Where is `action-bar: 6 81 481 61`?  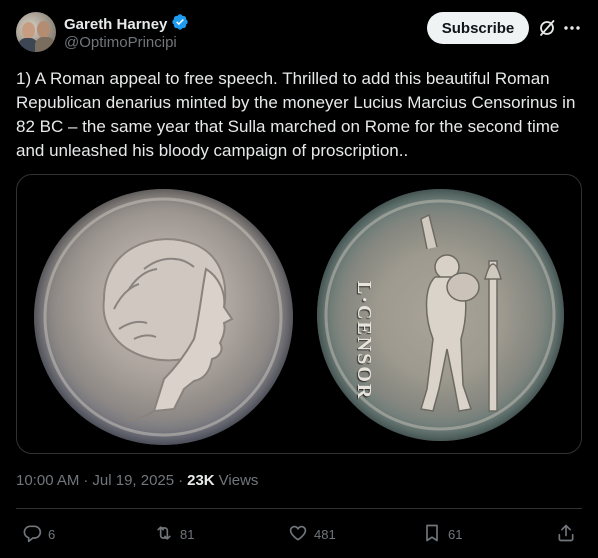
action-bar: 6 81 481 61 is located at coordinates (299, 534).